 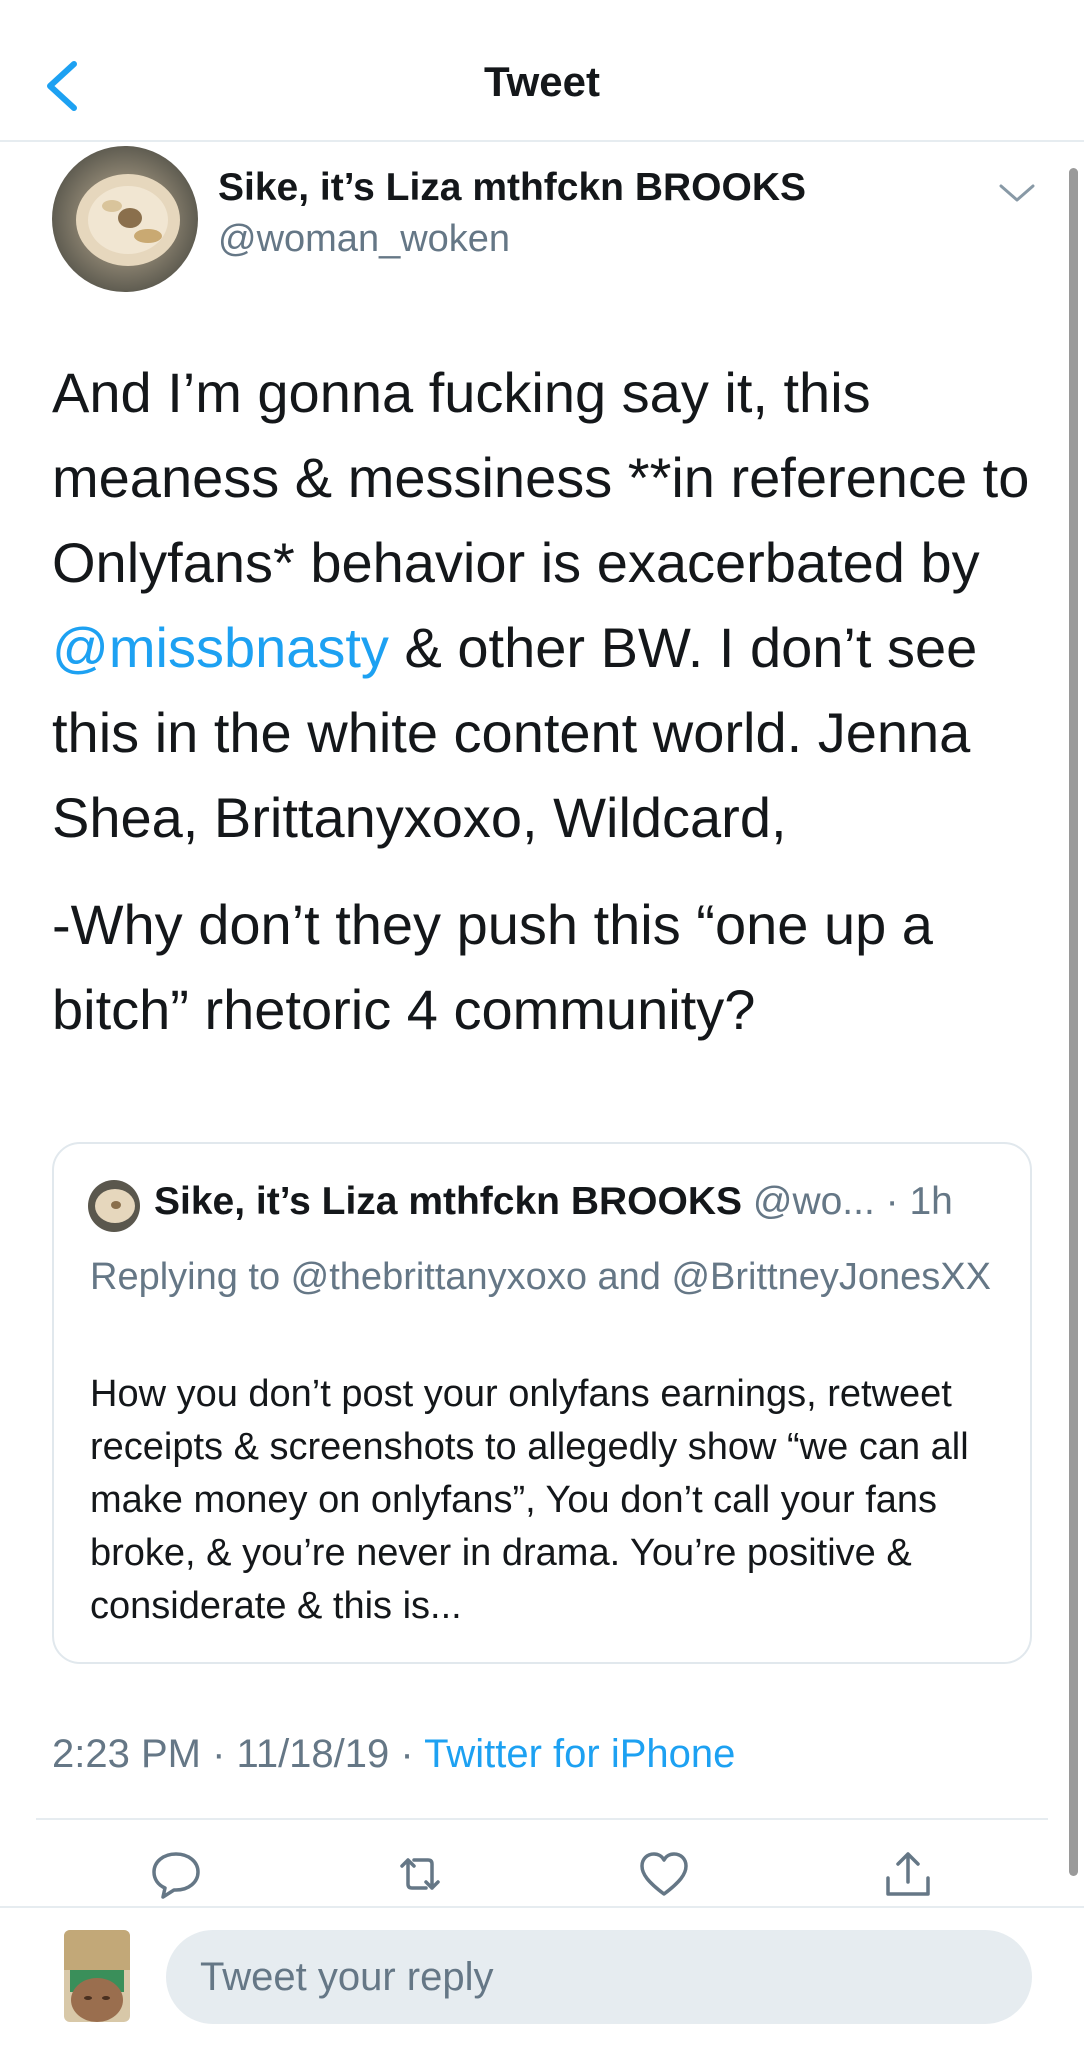 I want to click on user-avatar, so click(x=97, y=1976).